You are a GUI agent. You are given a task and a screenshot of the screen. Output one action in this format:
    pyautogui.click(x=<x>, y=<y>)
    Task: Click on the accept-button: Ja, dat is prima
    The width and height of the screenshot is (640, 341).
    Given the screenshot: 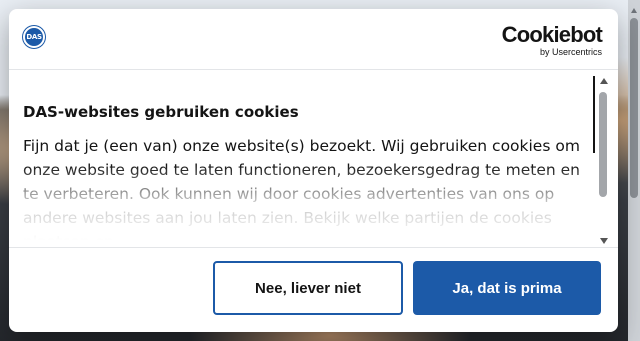 What is the action you would take?
    pyautogui.click(x=507, y=288)
    